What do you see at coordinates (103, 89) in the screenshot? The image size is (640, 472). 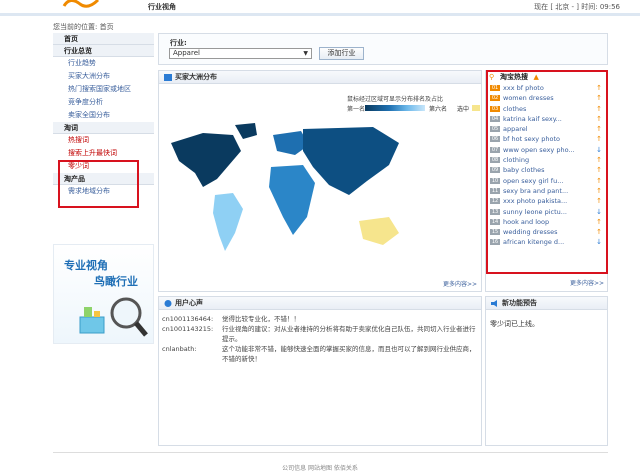 I see `sidebar-item-hot-search-countries: 热门搜索国家或地区` at bounding box center [103, 89].